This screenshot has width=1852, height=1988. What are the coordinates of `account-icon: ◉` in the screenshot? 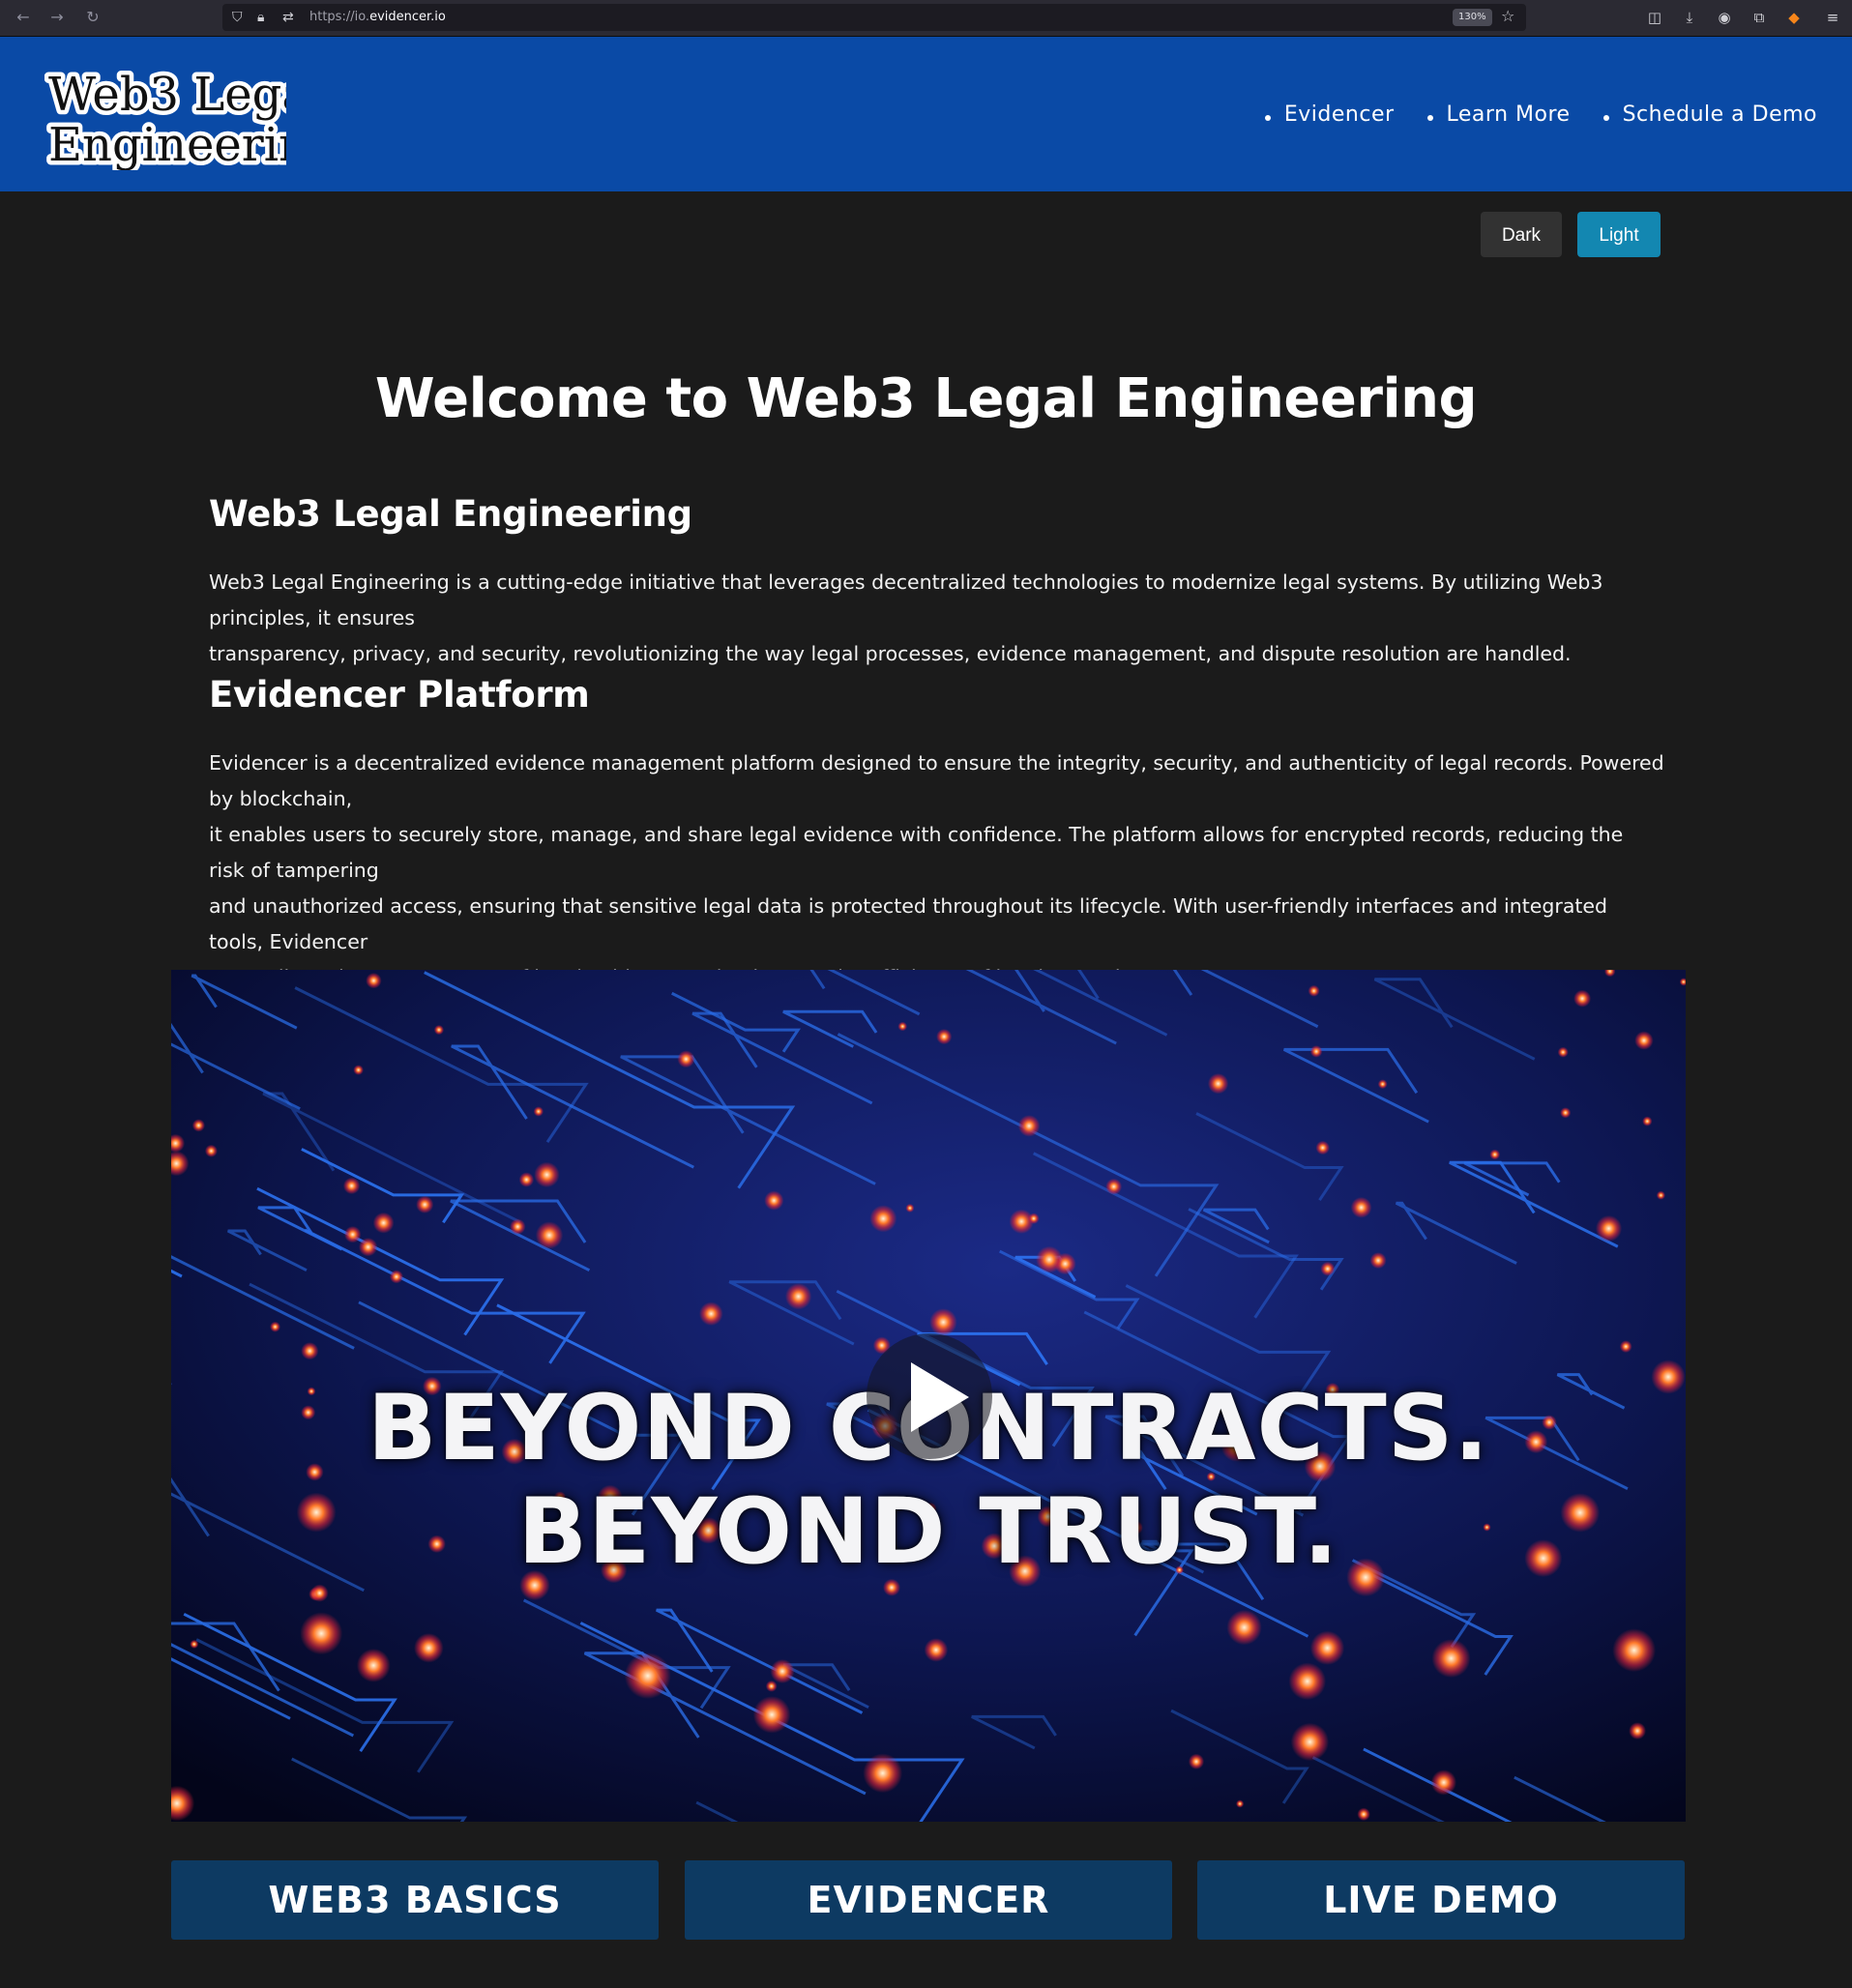 It's located at (1724, 17).